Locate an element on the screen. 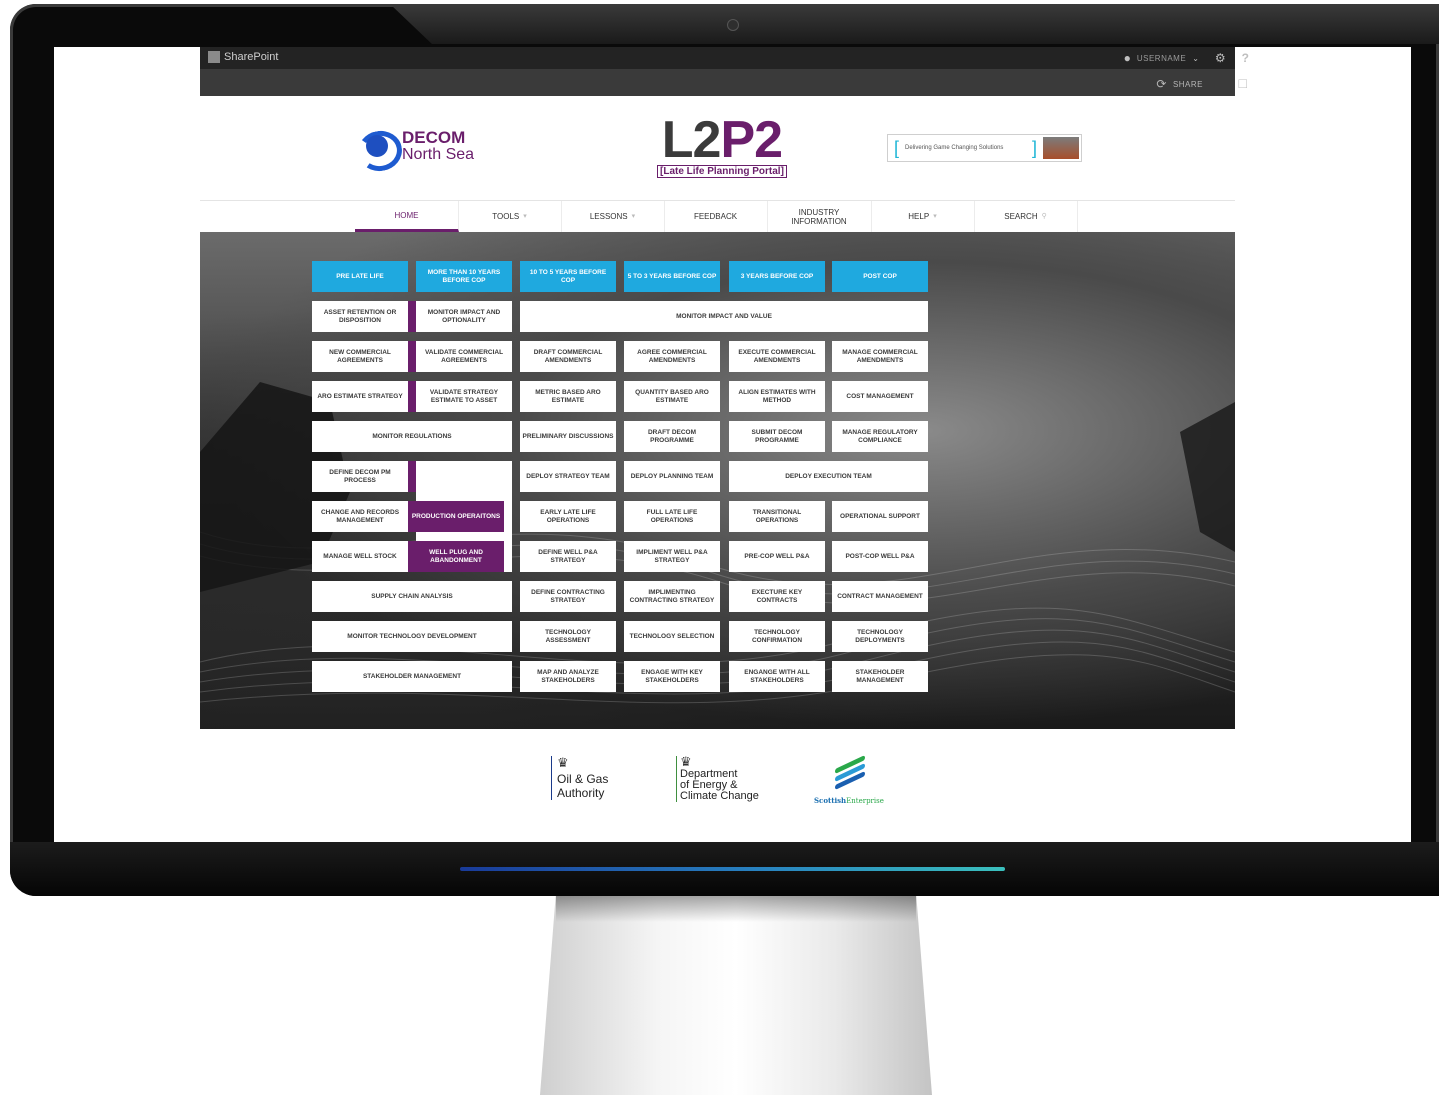 Image resolution: width=1439 pixels, height=1095 pixels. share-icon: ⟳ is located at coordinates (1161, 84).